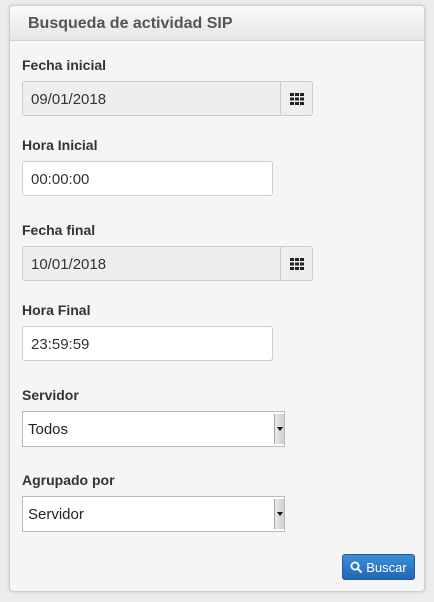 The image size is (434, 602). I want to click on hora-final-label: Hora Final, so click(56, 310).